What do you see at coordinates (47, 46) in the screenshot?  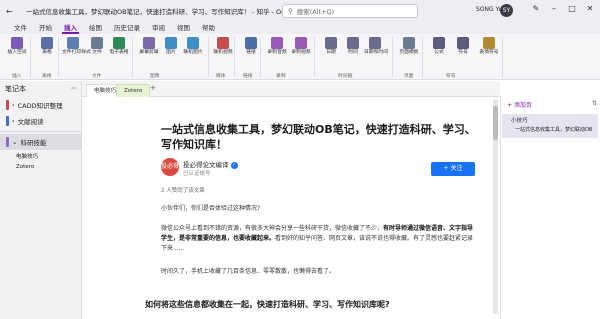 I see `ribbon-button: 表格` at bounding box center [47, 46].